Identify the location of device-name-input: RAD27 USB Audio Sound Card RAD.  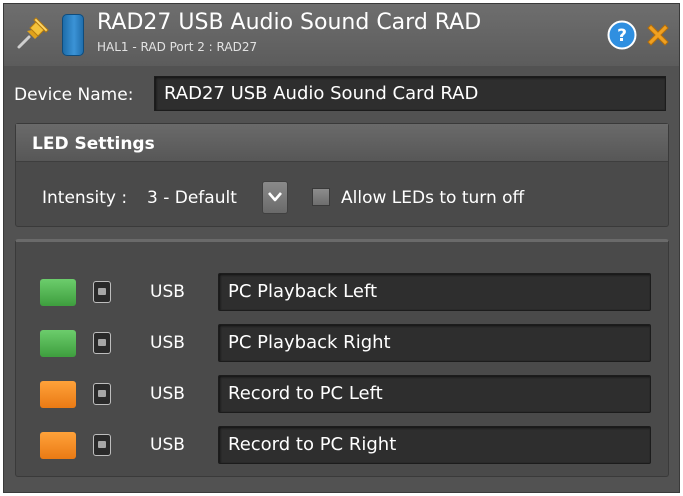
(410, 93).